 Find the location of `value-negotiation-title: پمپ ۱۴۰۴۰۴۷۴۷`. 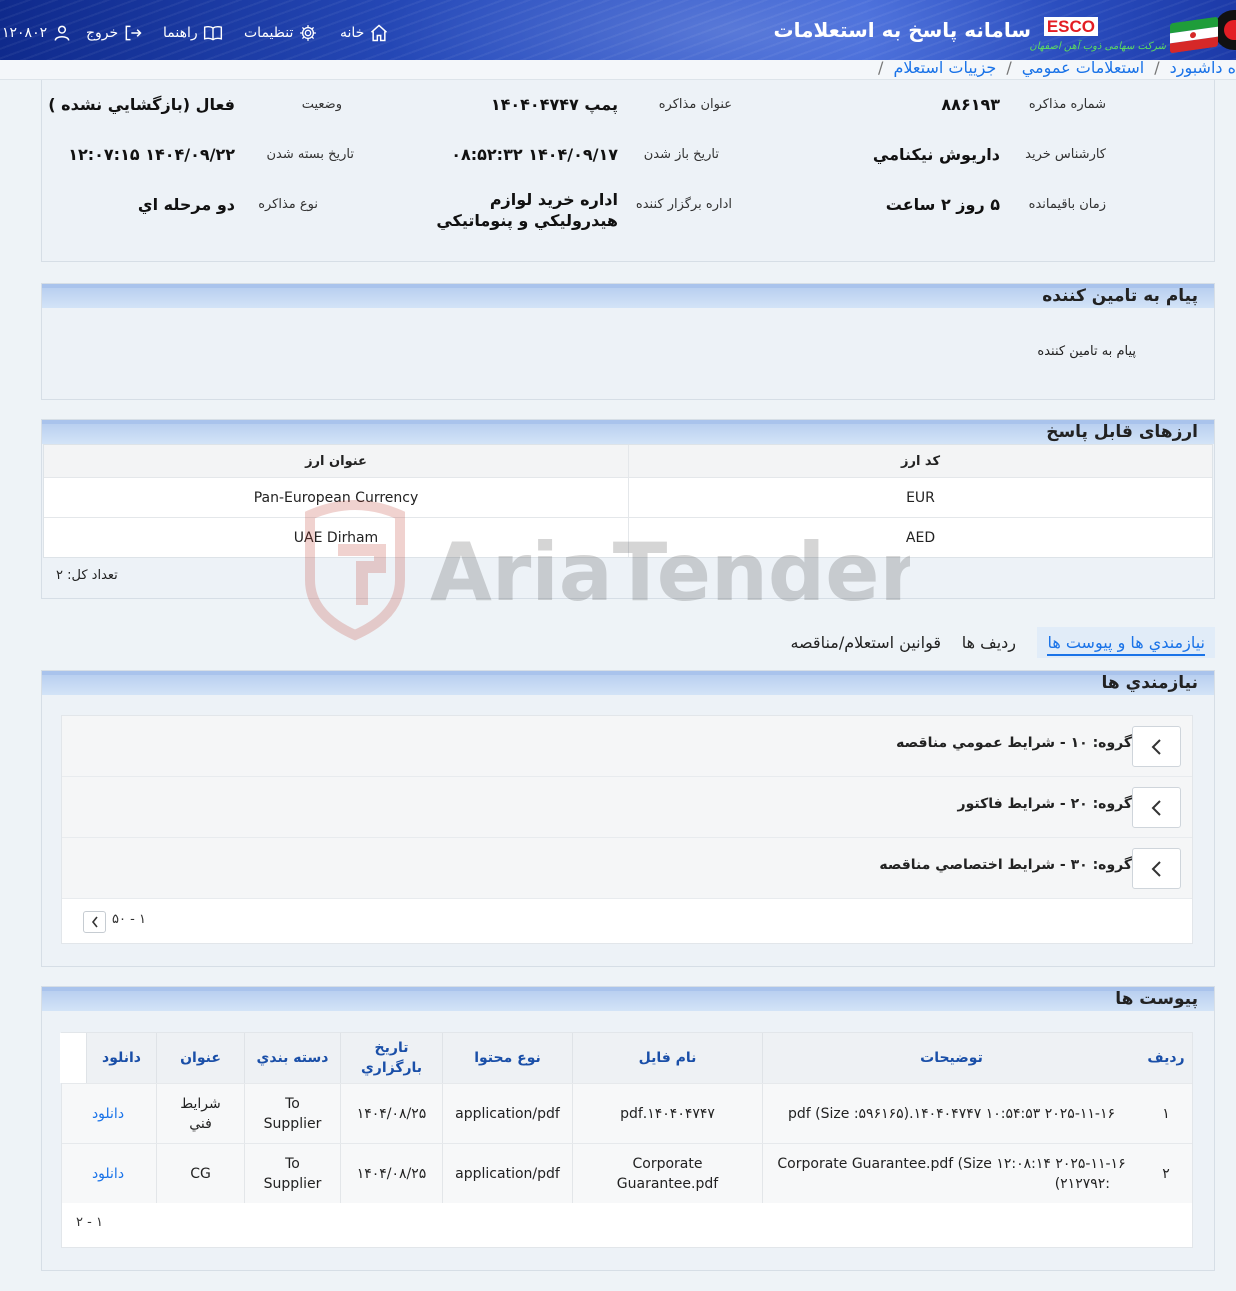

value-negotiation-title: پمپ ۱۴۰۴۰۴۷۴۷ is located at coordinates (554, 104).